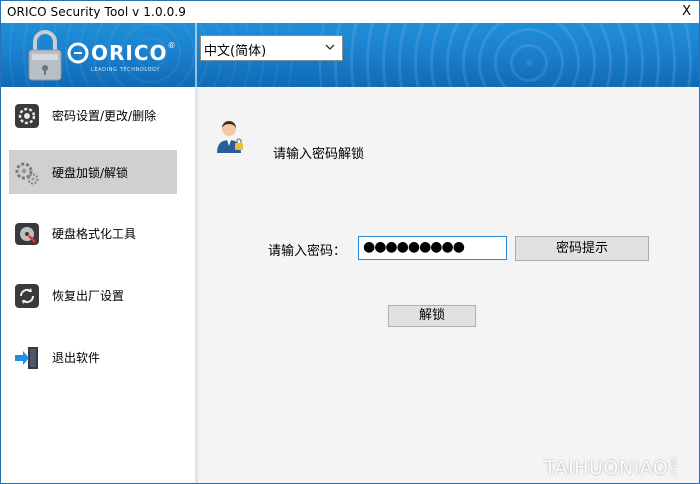 The width and height of the screenshot is (700, 484). Describe the element at coordinates (319, 154) in the screenshot. I see `page-title: 请输入密码解锁` at that location.